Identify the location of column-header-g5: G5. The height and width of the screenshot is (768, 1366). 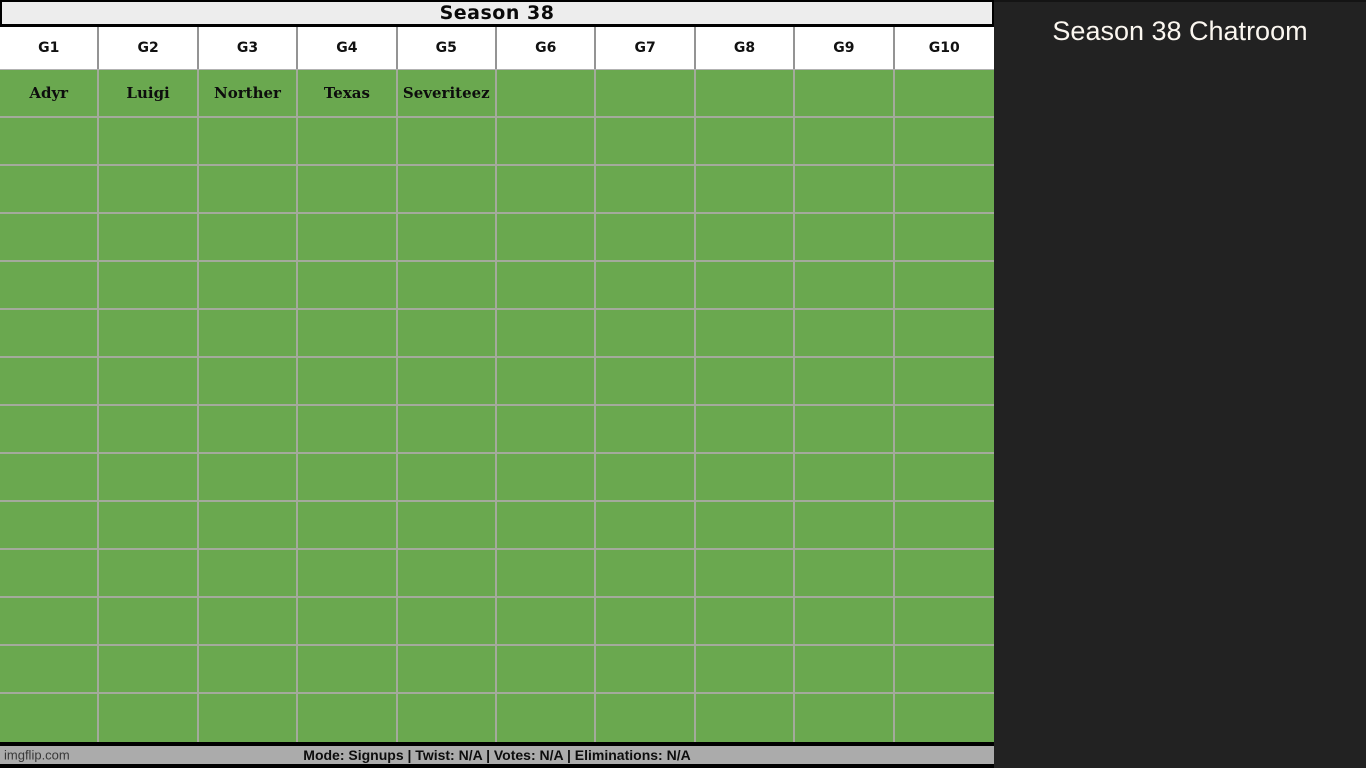
(447, 48).